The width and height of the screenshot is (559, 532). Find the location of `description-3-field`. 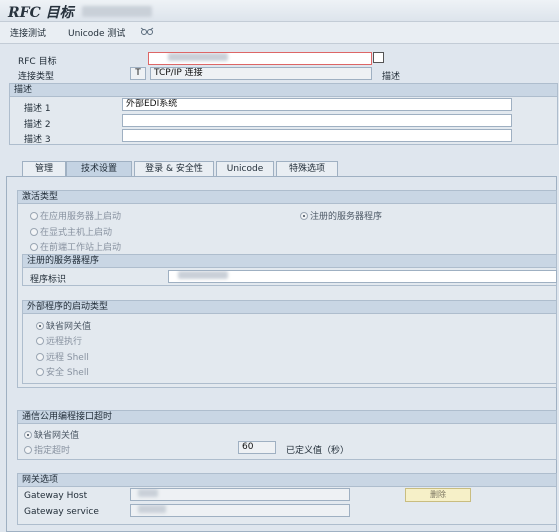

description-3-field is located at coordinates (317, 135).